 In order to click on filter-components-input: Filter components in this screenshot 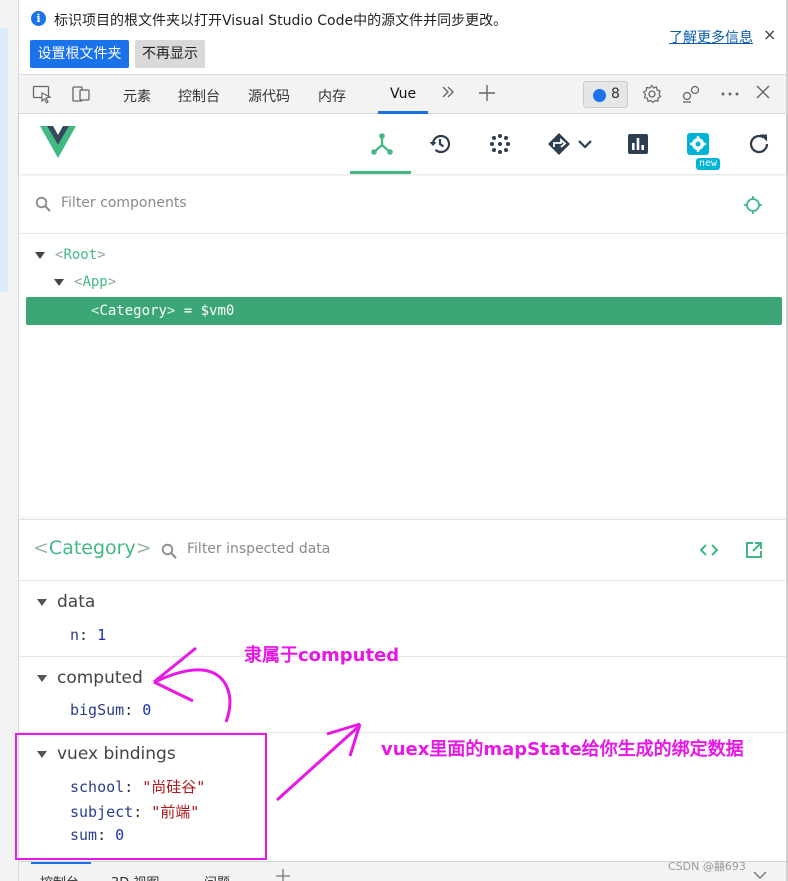, I will do `click(124, 203)`.